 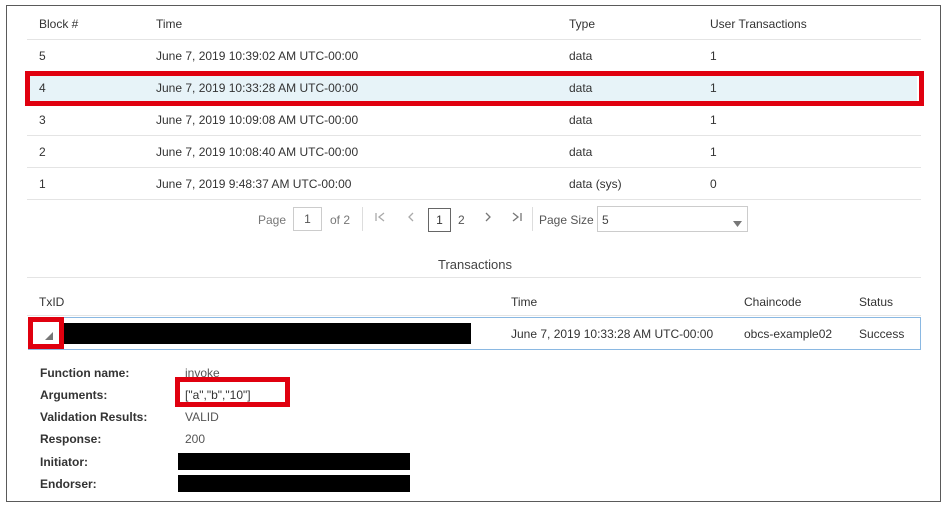 What do you see at coordinates (411, 218) in the screenshot?
I see `prev-page-icon` at bounding box center [411, 218].